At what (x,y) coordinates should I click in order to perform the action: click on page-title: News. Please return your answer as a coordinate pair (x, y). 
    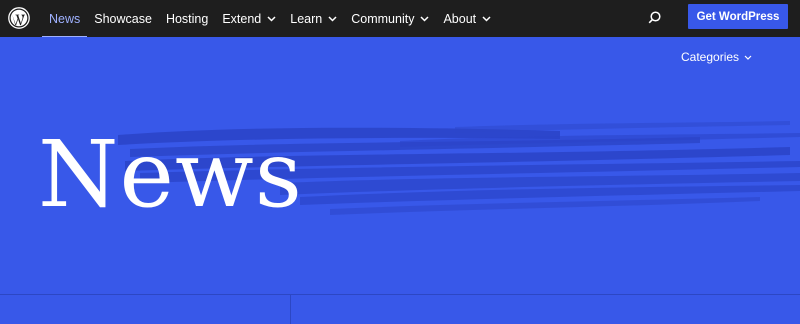
    Looking at the image, I should click on (170, 174).